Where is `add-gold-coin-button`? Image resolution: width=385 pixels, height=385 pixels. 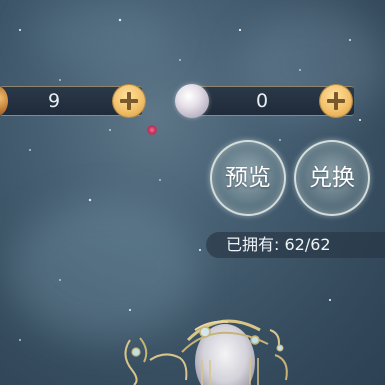 add-gold-coin-button is located at coordinates (129, 101).